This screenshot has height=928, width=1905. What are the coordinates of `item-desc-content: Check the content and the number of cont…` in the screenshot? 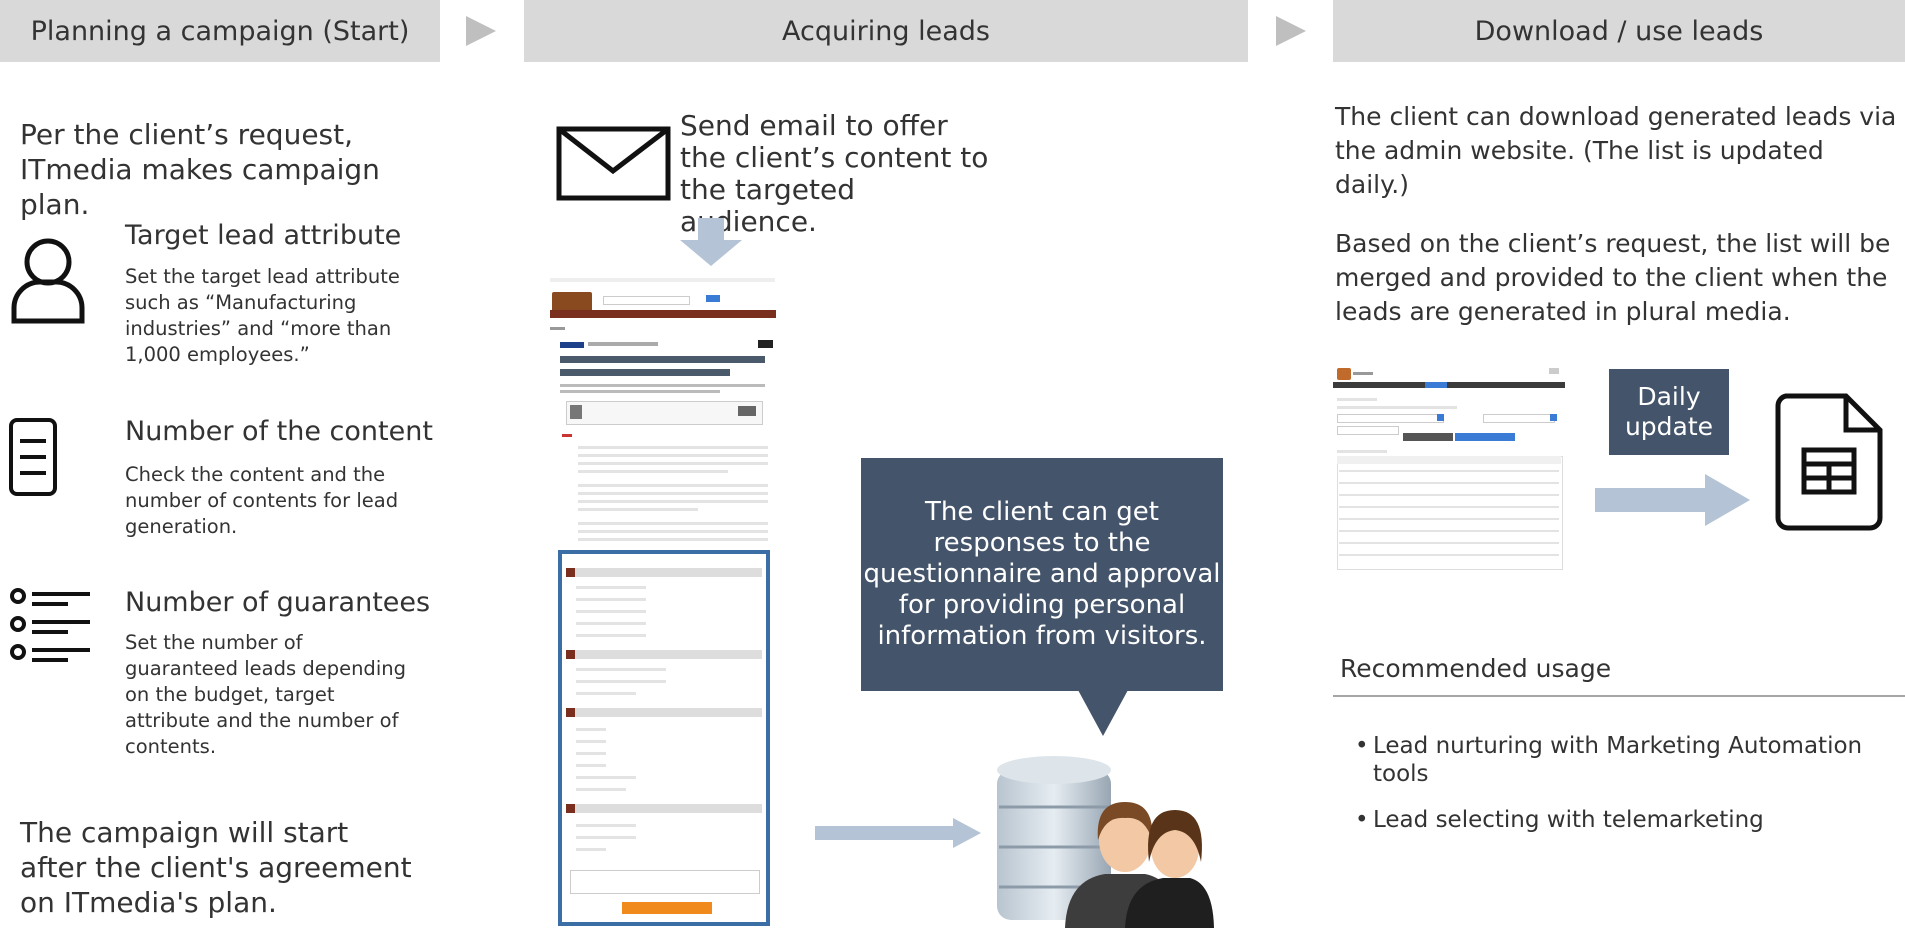 It's located at (262, 500).